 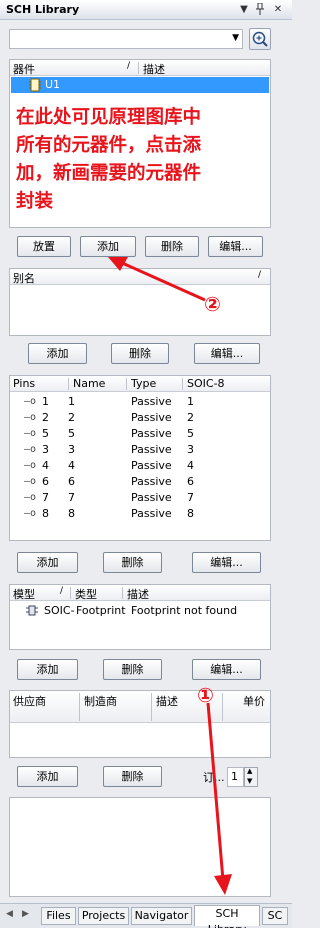 I want to click on arrow-one-line, so click(x=215, y=791).